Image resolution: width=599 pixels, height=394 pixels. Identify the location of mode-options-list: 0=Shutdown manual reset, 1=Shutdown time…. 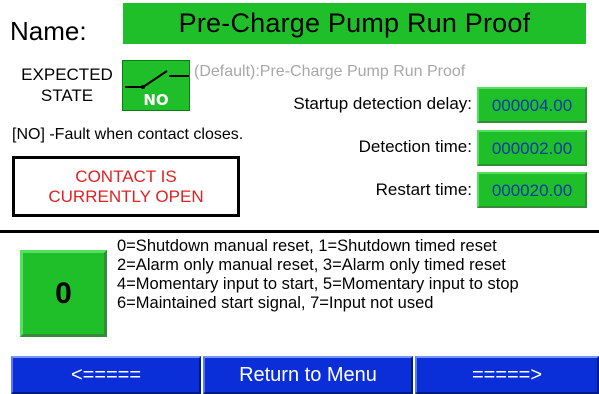
(318, 275).